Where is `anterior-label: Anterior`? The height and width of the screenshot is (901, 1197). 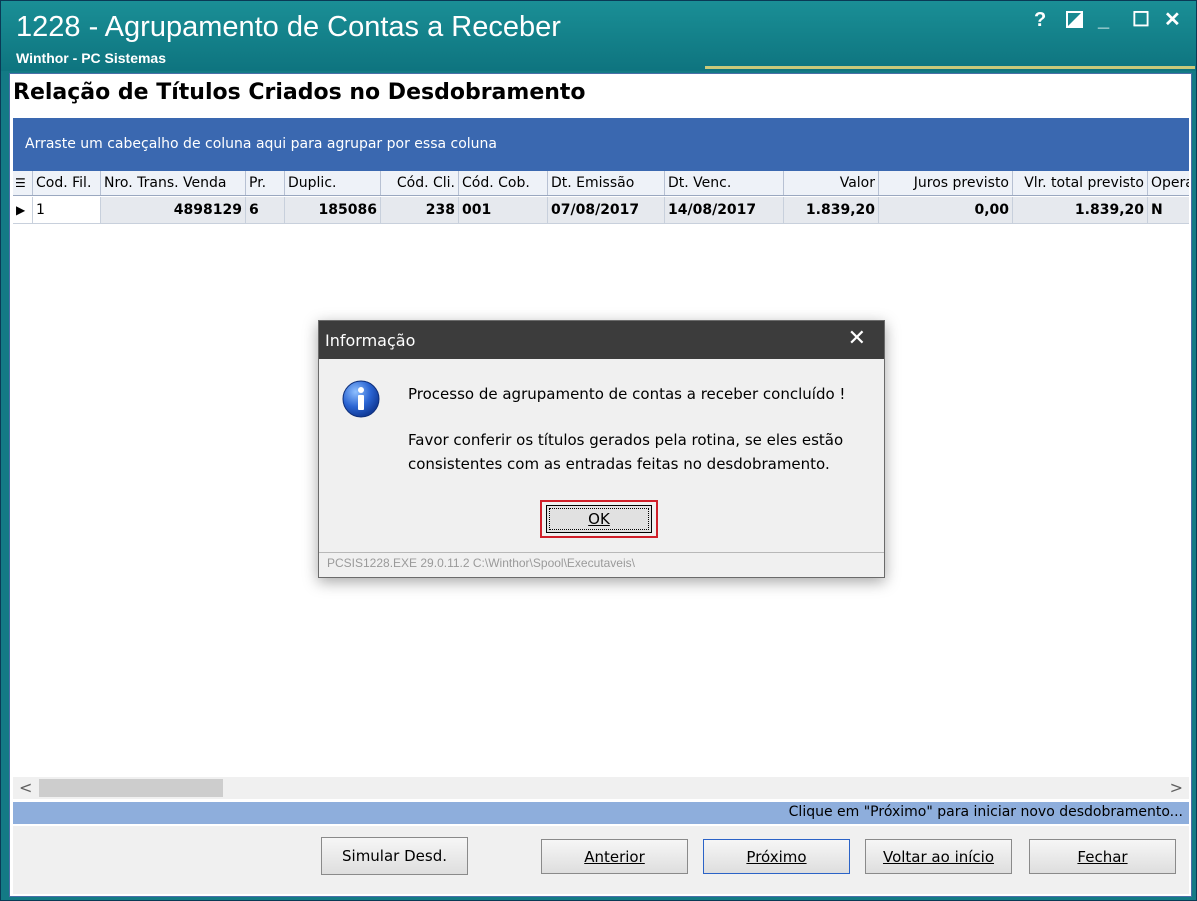 anterior-label: Anterior is located at coordinates (614, 856).